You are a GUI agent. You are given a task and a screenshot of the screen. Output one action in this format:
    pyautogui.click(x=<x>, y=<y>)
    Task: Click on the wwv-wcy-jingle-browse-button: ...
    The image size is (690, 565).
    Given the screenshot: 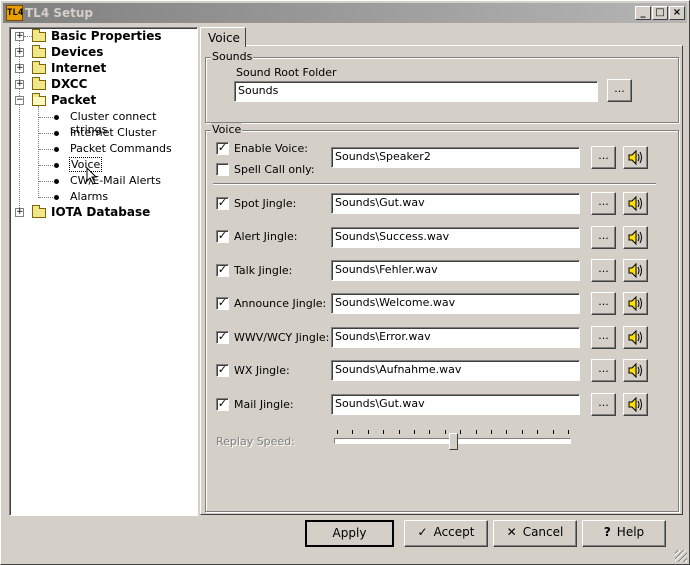 What is the action you would take?
    pyautogui.click(x=603, y=337)
    